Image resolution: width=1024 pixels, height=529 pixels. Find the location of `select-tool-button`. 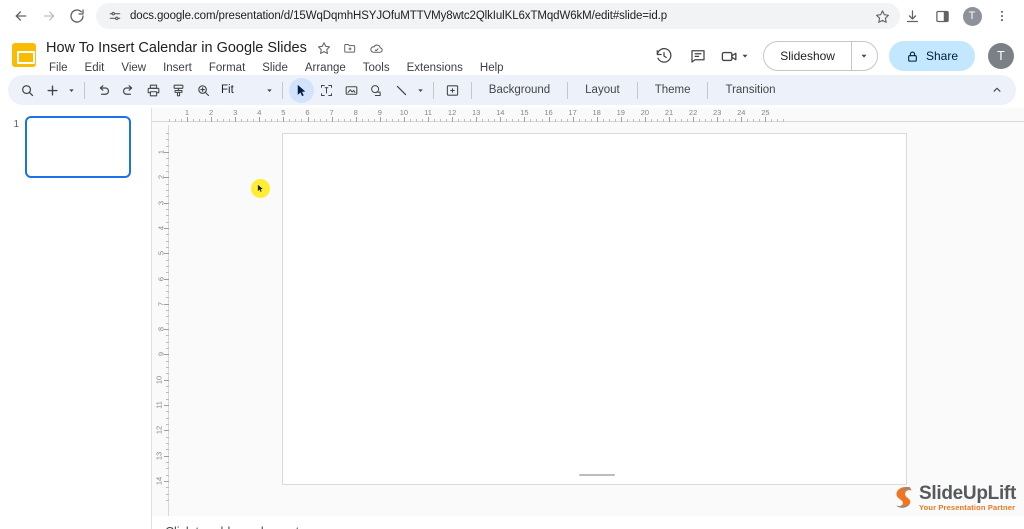

select-tool-button is located at coordinates (301, 90).